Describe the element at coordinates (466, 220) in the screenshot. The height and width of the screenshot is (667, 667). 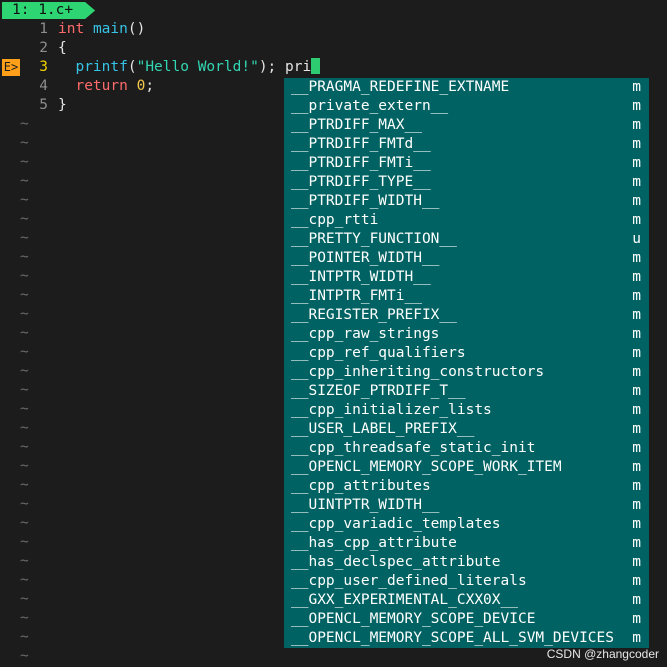
I see `completion-item: __cpp_rtti m` at that location.